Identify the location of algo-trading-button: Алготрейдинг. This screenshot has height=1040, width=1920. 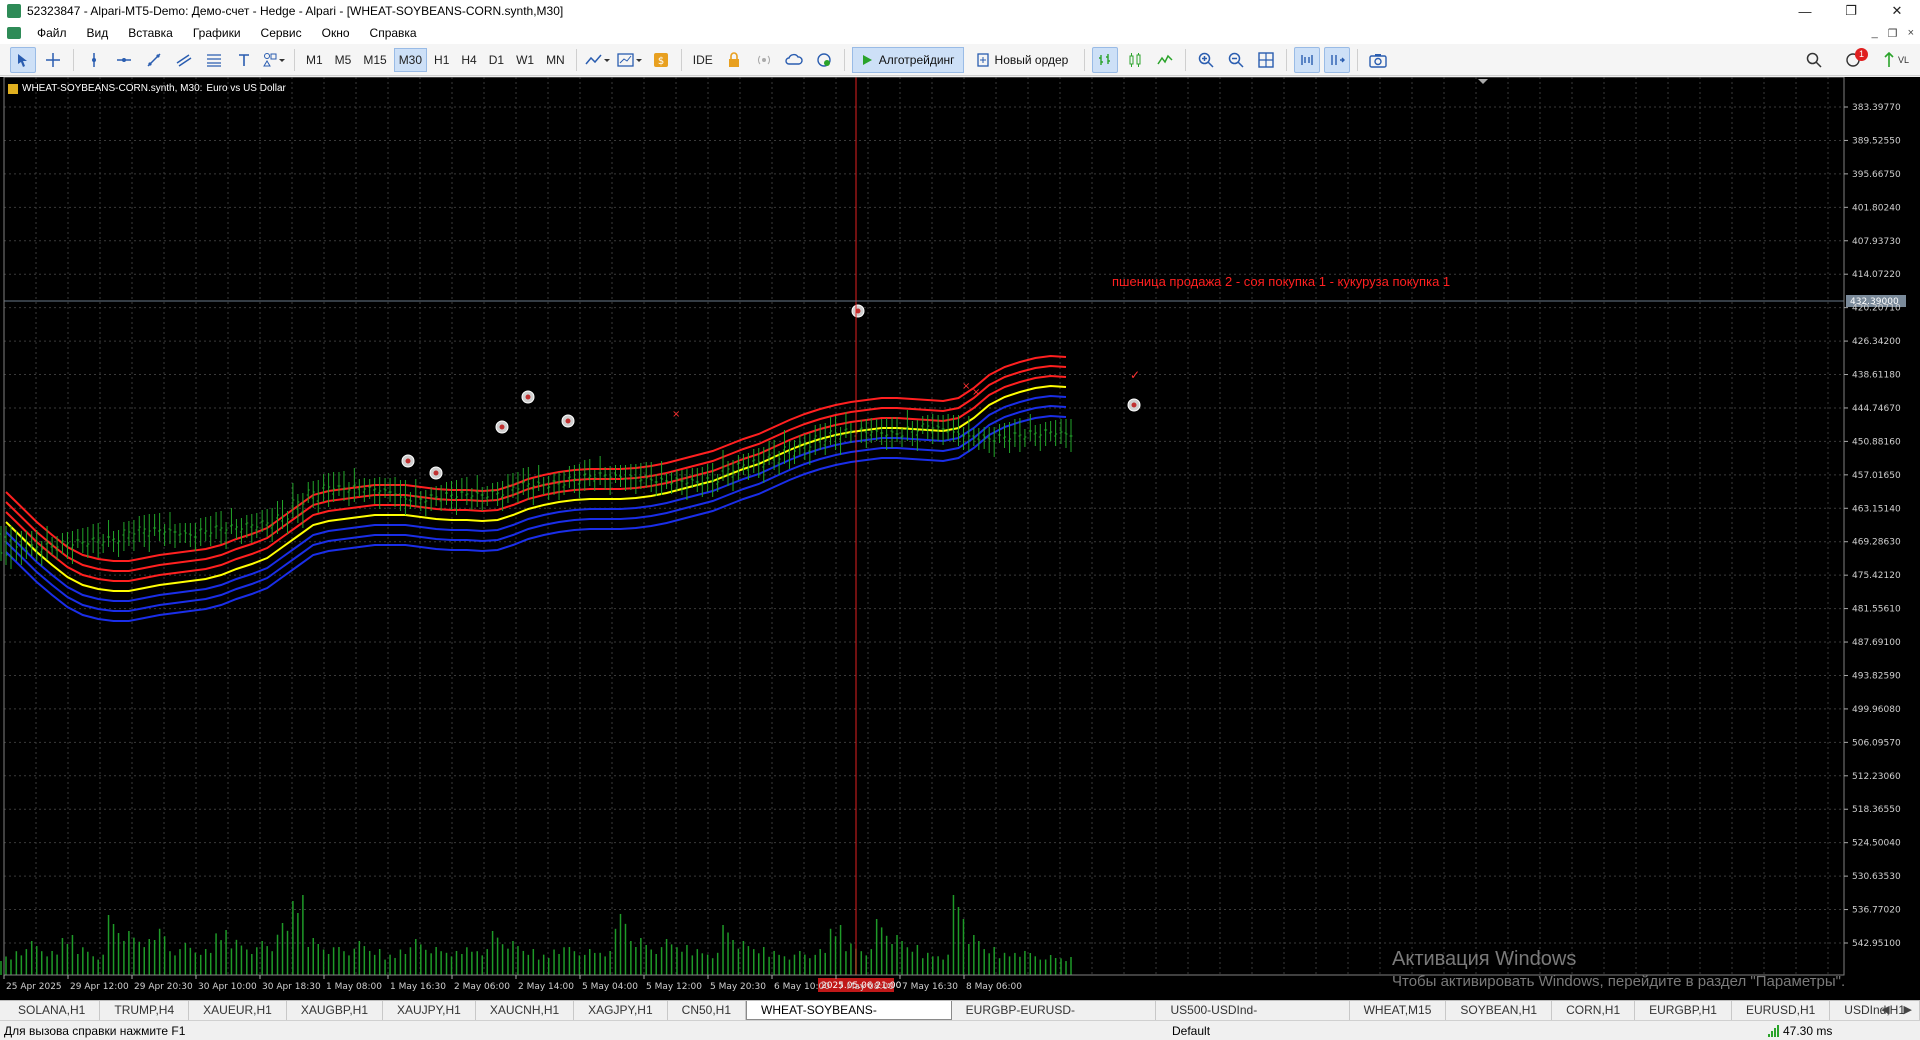
(907, 59).